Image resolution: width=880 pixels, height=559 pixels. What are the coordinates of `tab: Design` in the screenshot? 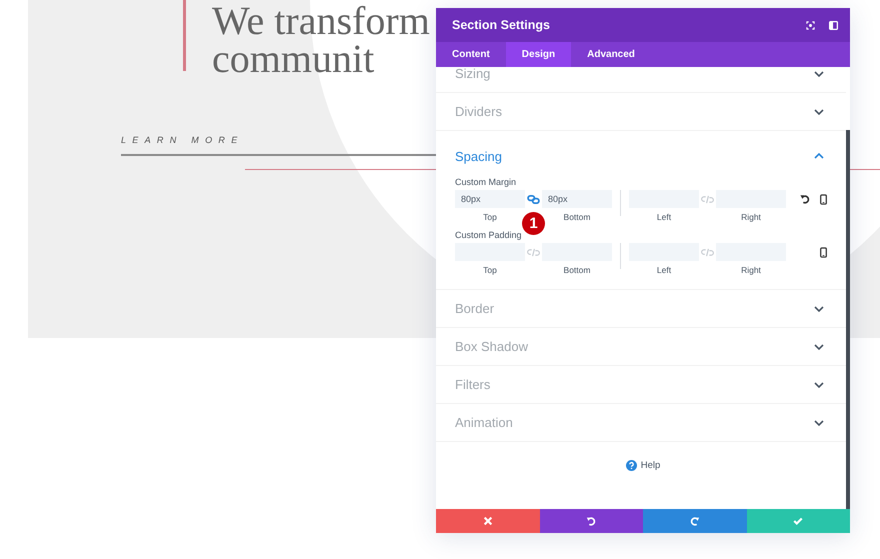 It's located at (539, 54).